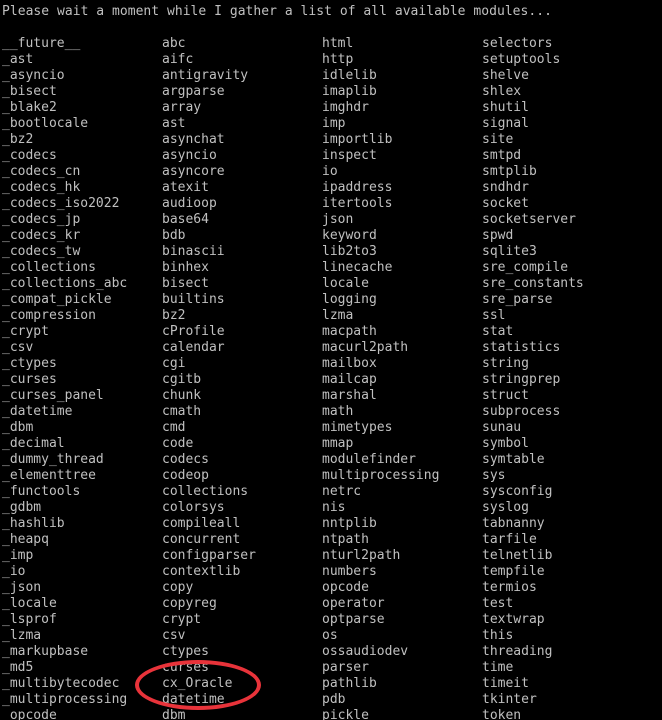  Describe the element at coordinates (505, 363) in the screenshot. I see `module-name: string` at that location.